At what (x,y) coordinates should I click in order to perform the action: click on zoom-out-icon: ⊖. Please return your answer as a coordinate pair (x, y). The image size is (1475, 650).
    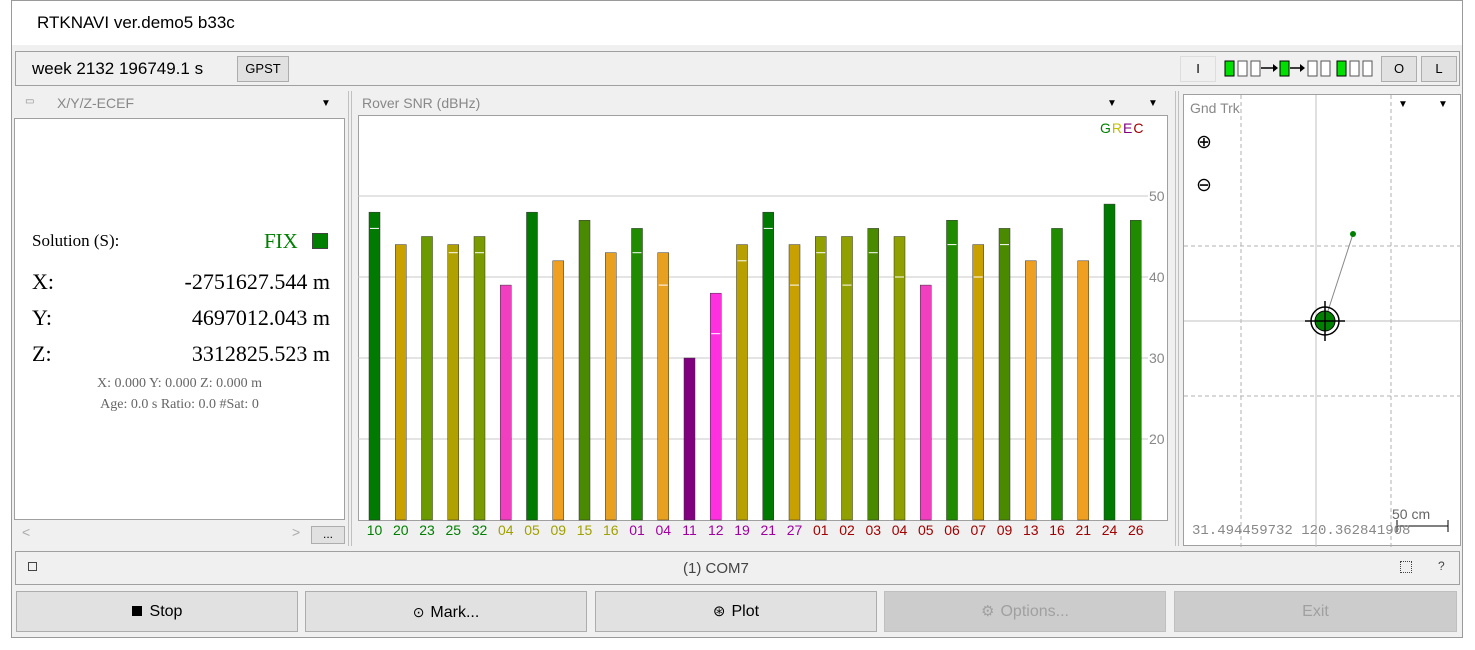
    Looking at the image, I should click on (1204, 185).